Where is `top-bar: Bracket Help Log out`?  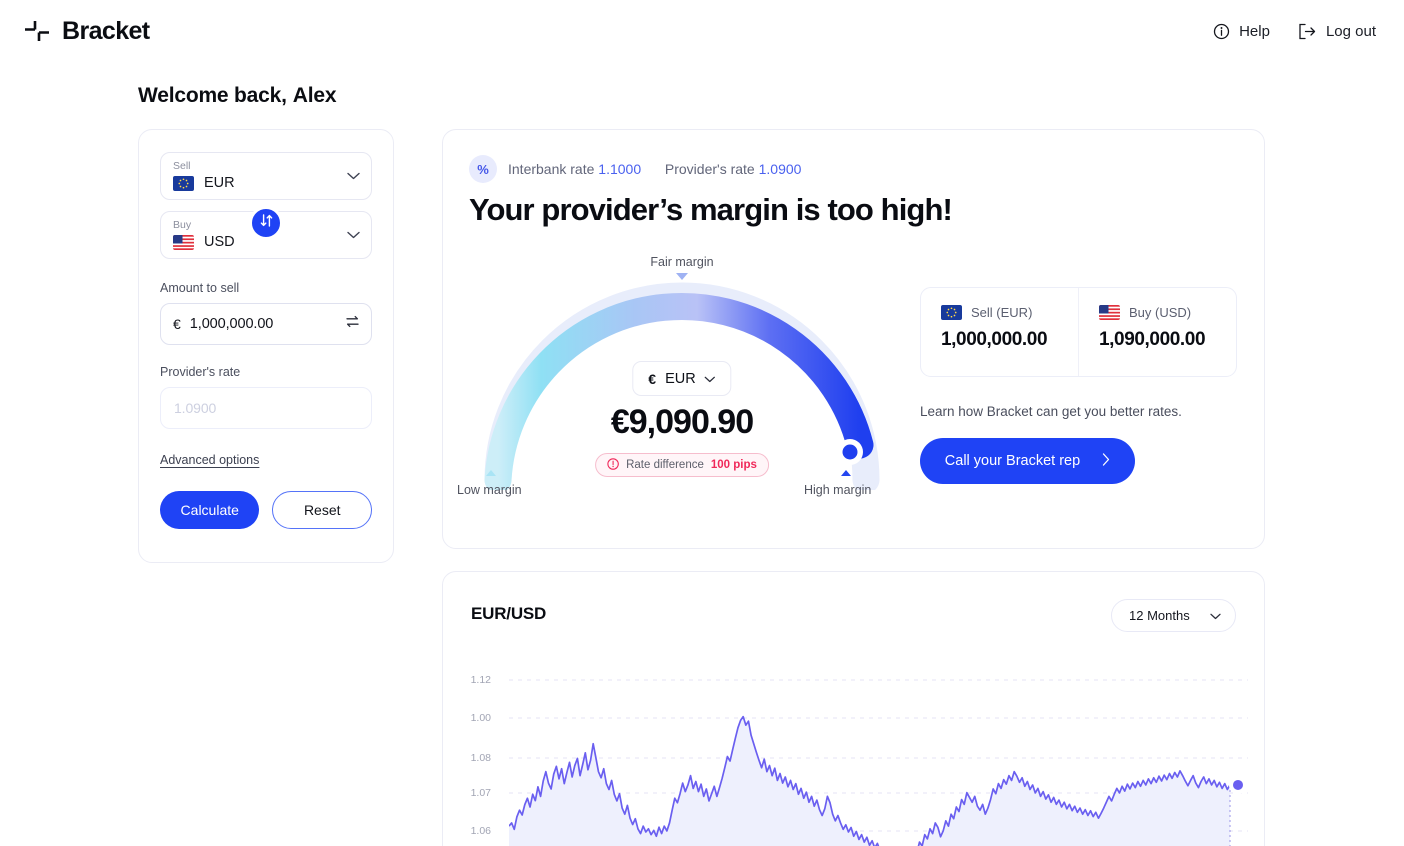
top-bar: Bracket Help Log out is located at coordinates (702, 31).